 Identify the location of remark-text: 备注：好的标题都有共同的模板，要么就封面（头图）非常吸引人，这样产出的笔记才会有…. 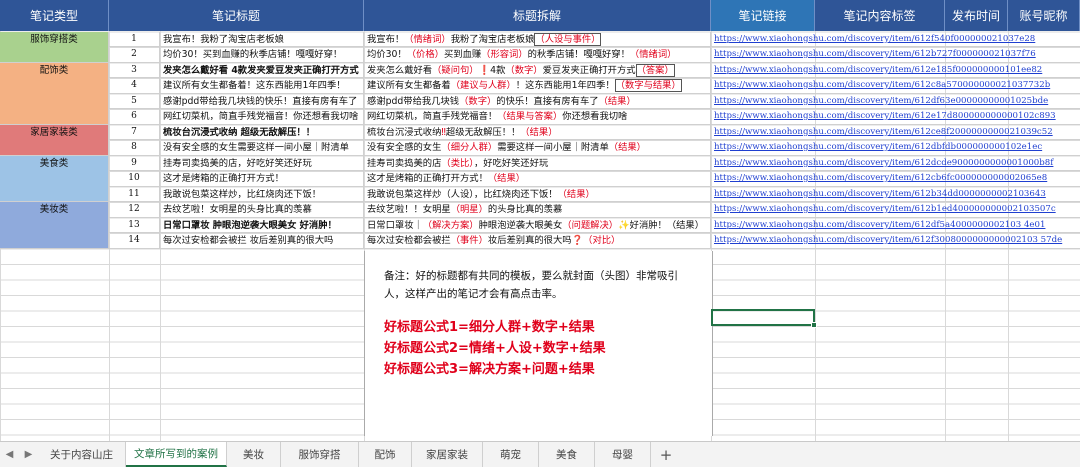
(531, 285).